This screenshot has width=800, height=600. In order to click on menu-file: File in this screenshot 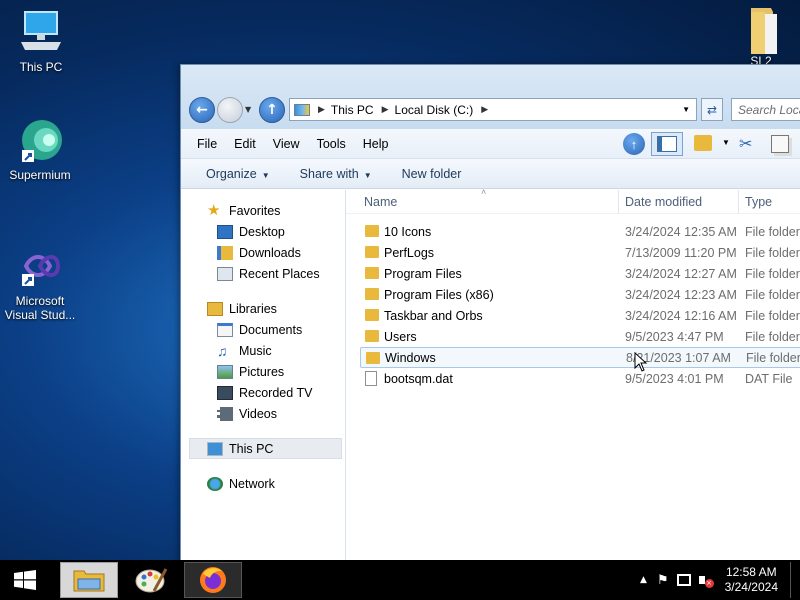, I will do `click(207, 144)`.